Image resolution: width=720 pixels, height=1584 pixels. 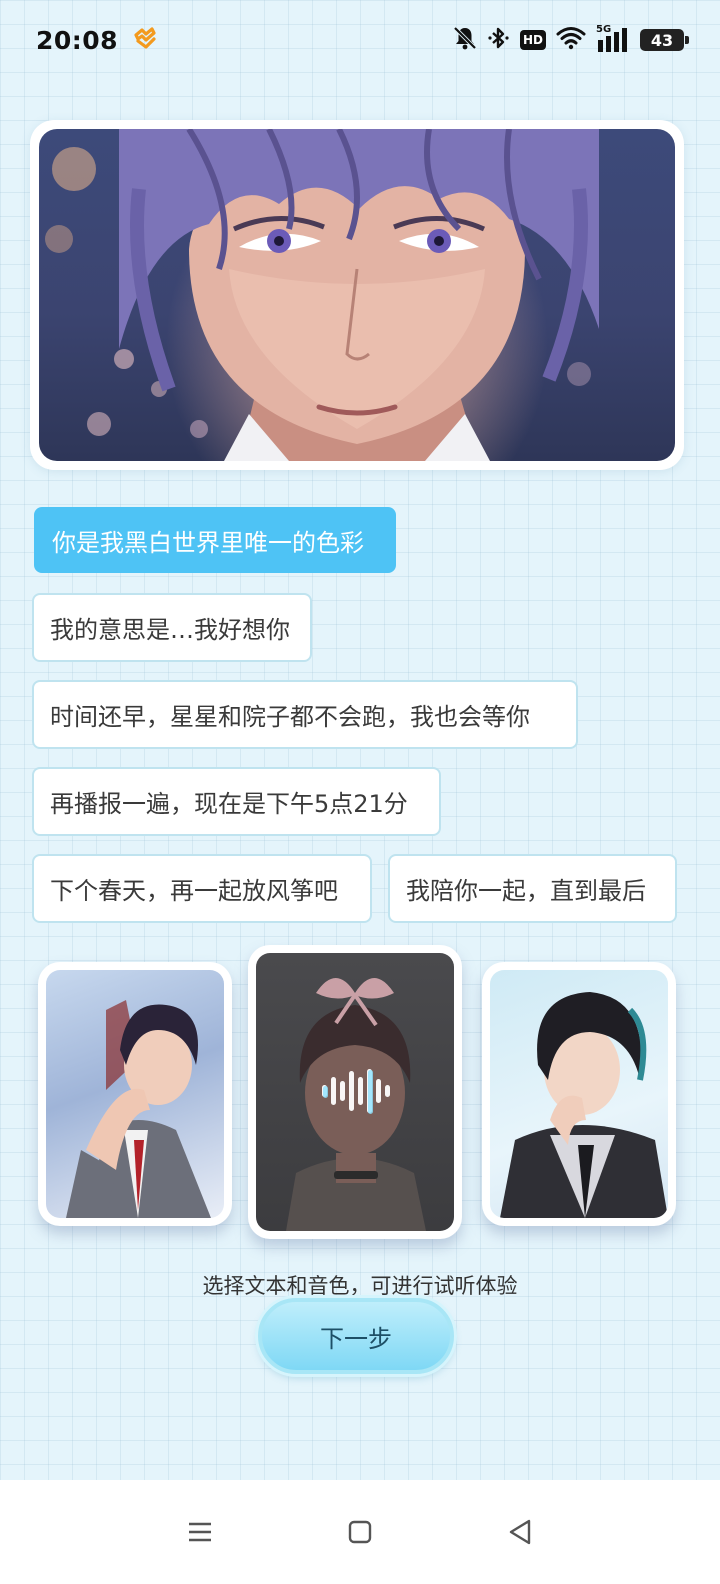 I want to click on battery-icon: 43, so click(x=664, y=40).